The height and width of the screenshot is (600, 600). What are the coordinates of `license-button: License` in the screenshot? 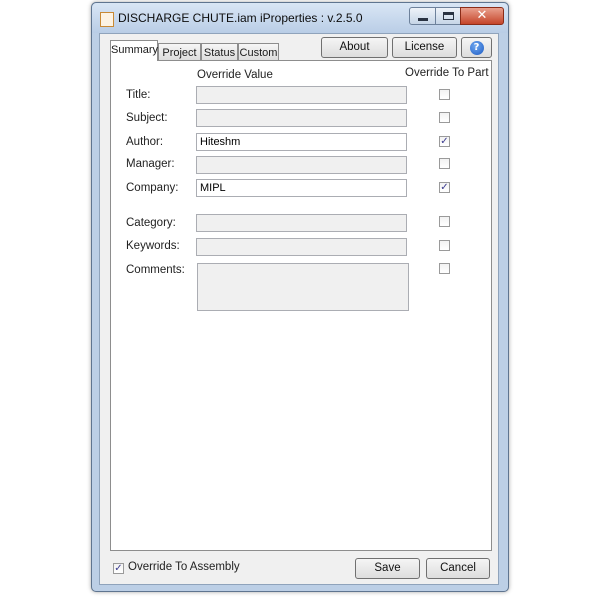 It's located at (424, 47).